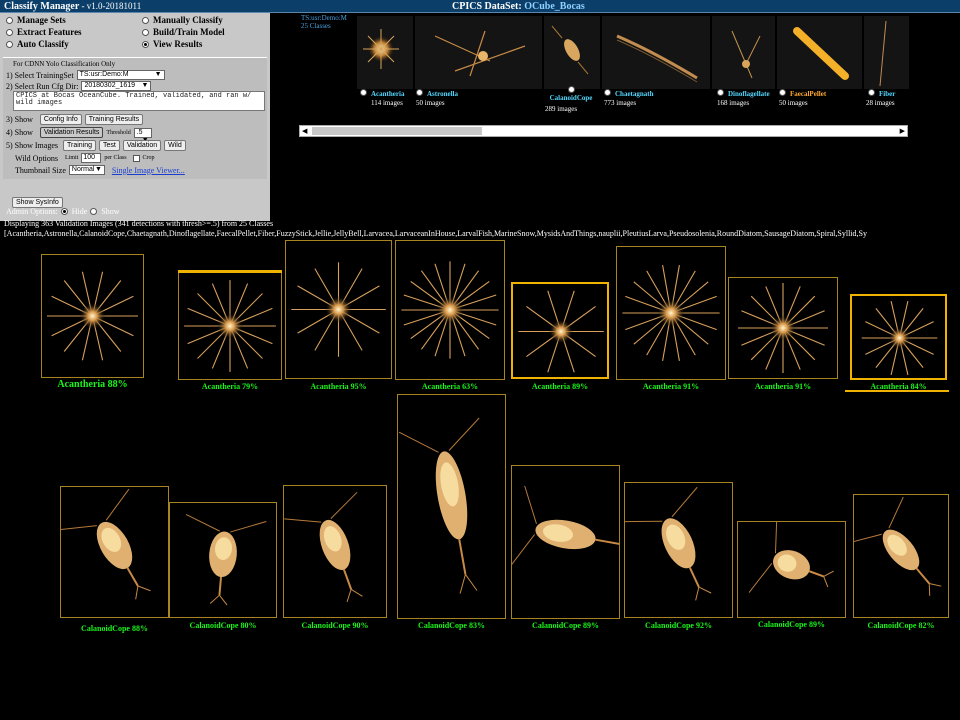 The image size is (960, 720). I want to click on detection-label: CalanoidCope 90%, so click(335, 625).